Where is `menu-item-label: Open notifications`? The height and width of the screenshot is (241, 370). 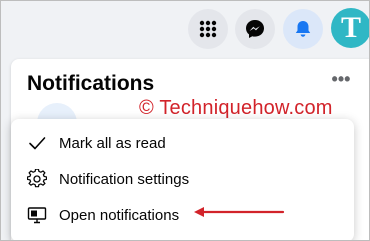 menu-item-label: Open notifications is located at coordinates (119, 215).